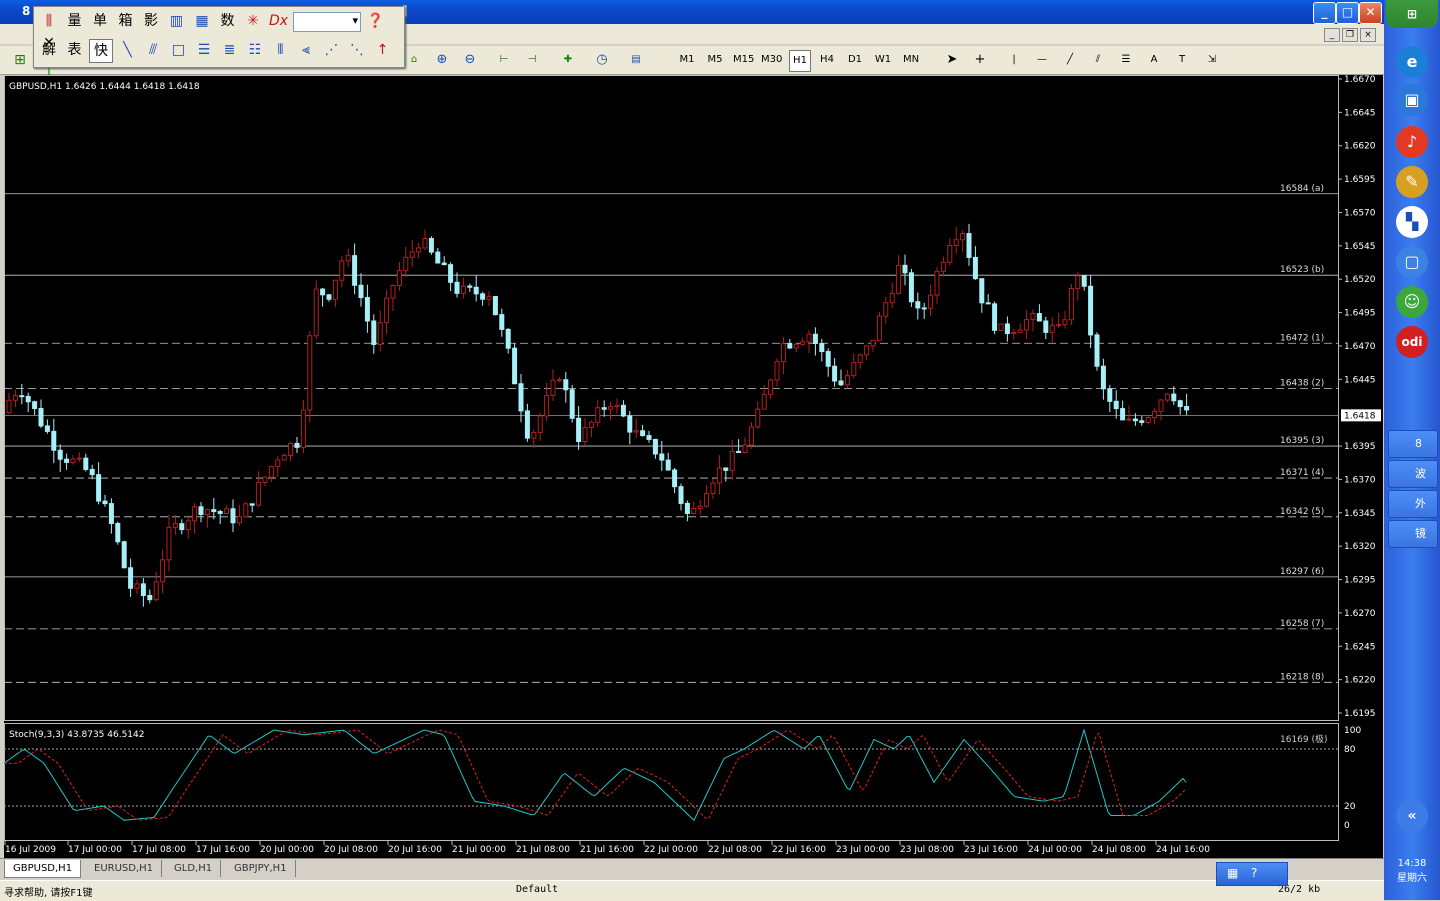 The width and height of the screenshot is (1440, 901). What do you see at coordinates (1413, 504) in the screenshot?
I see `taskbar-task-2: 外` at bounding box center [1413, 504].